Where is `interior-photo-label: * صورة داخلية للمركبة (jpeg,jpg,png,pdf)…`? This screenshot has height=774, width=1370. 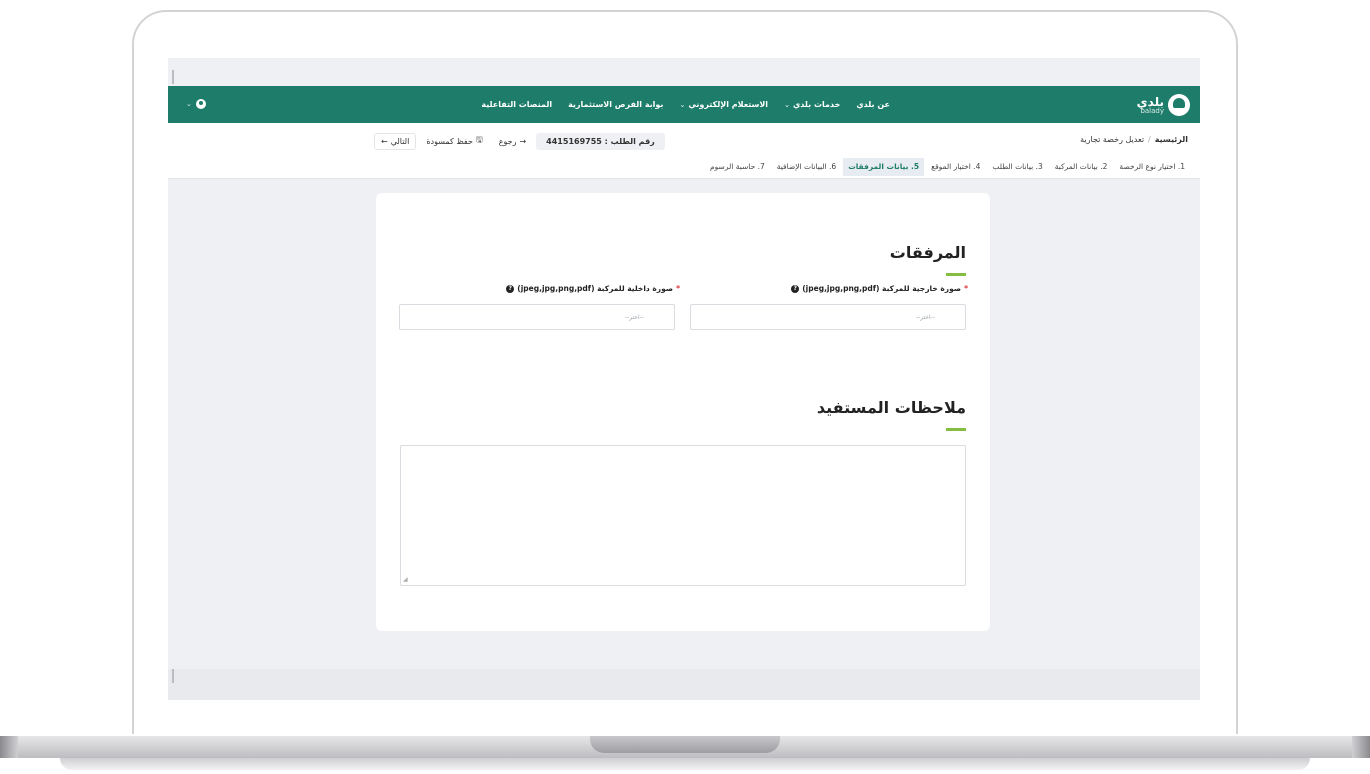
interior-photo-label: * صورة داخلية للمركبة (jpeg,jpg,png,pdf)… is located at coordinates (593, 288).